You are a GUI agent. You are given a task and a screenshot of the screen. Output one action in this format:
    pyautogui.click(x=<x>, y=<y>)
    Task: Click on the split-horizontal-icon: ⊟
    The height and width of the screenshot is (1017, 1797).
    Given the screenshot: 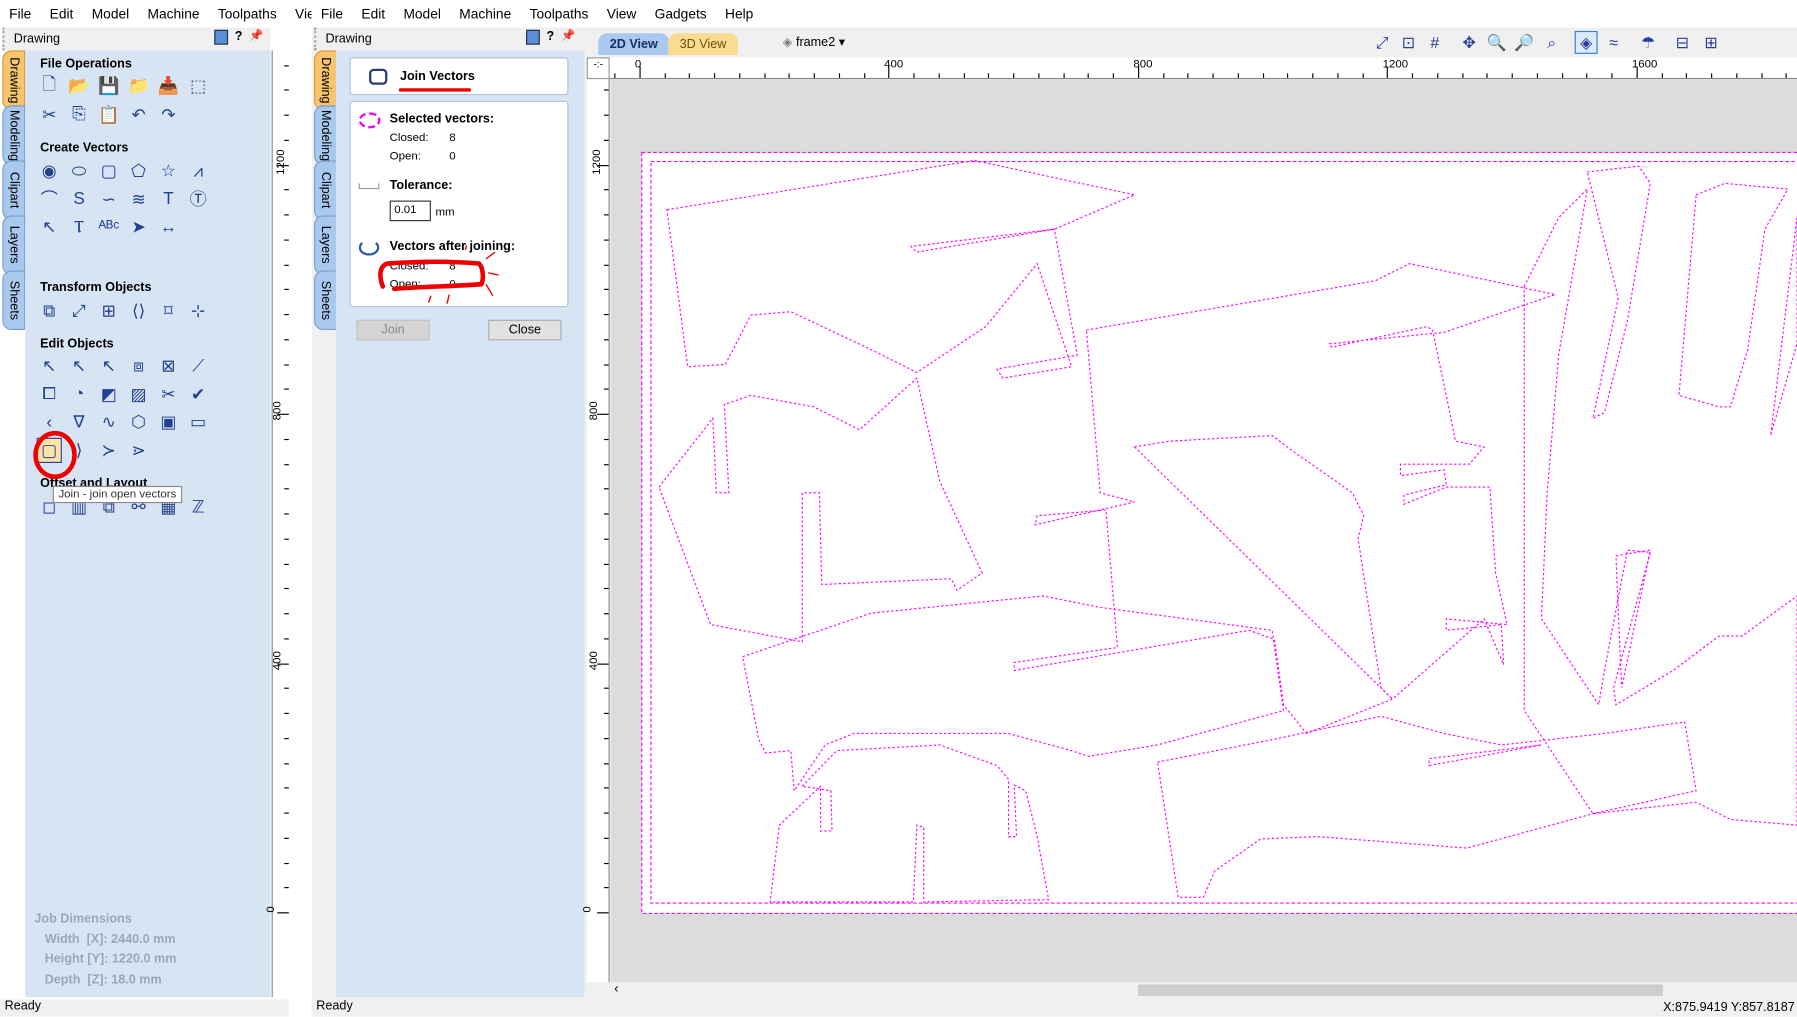 What is the action you would take?
    pyautogui.click(x=1682, y=42)
    